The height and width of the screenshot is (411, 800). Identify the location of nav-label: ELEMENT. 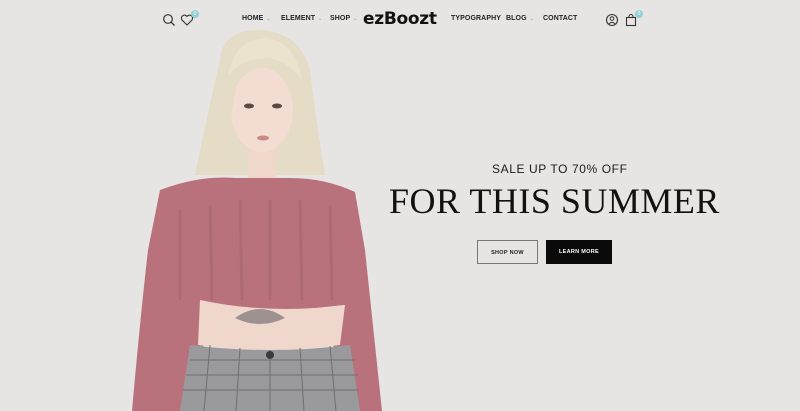
(298, 18).